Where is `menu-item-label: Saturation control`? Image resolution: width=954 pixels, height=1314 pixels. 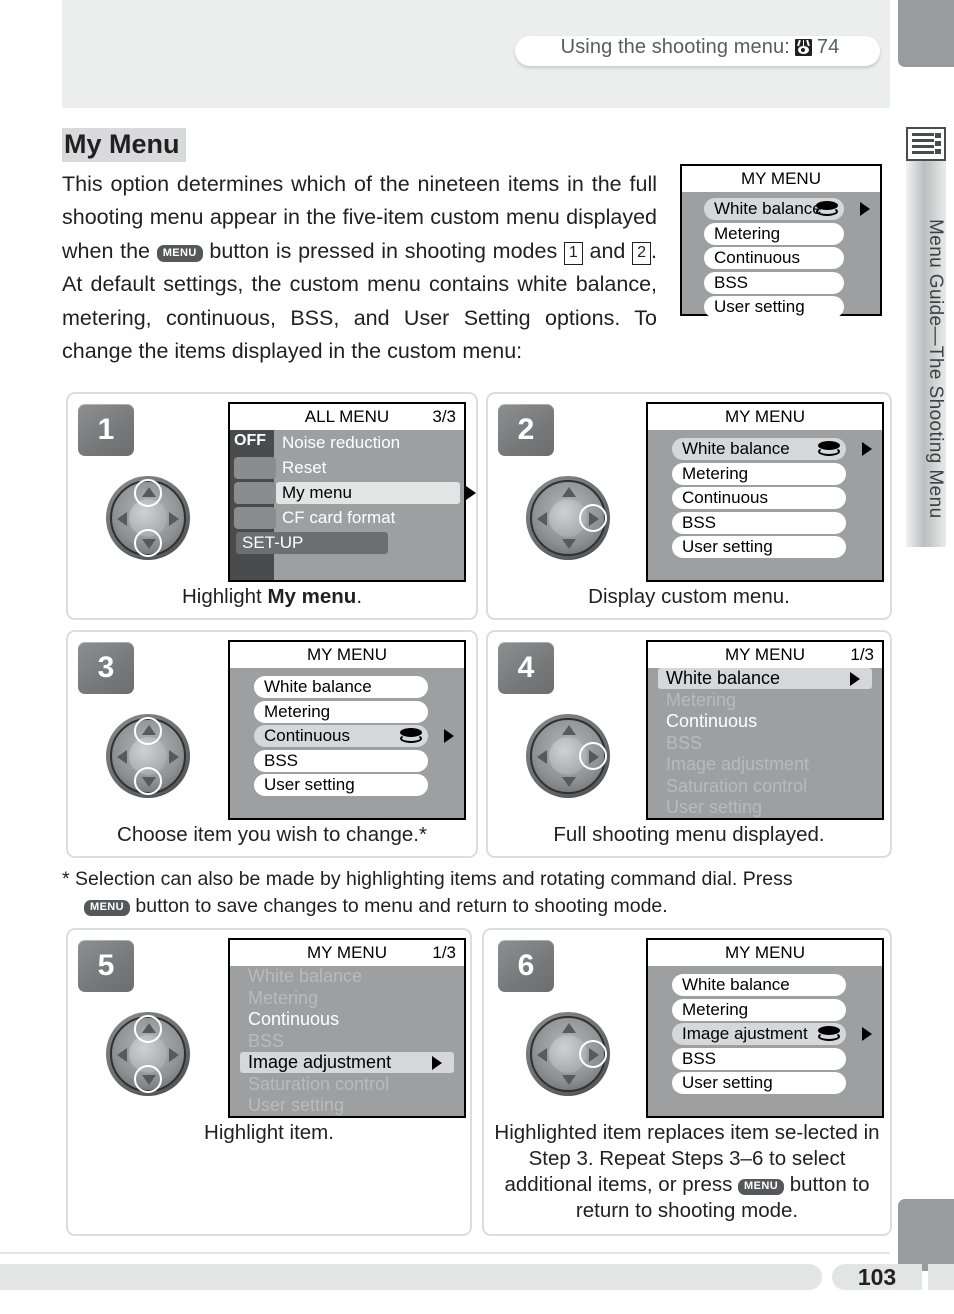
menu-item-label: Saturation control is located at coordinates (737, 785).